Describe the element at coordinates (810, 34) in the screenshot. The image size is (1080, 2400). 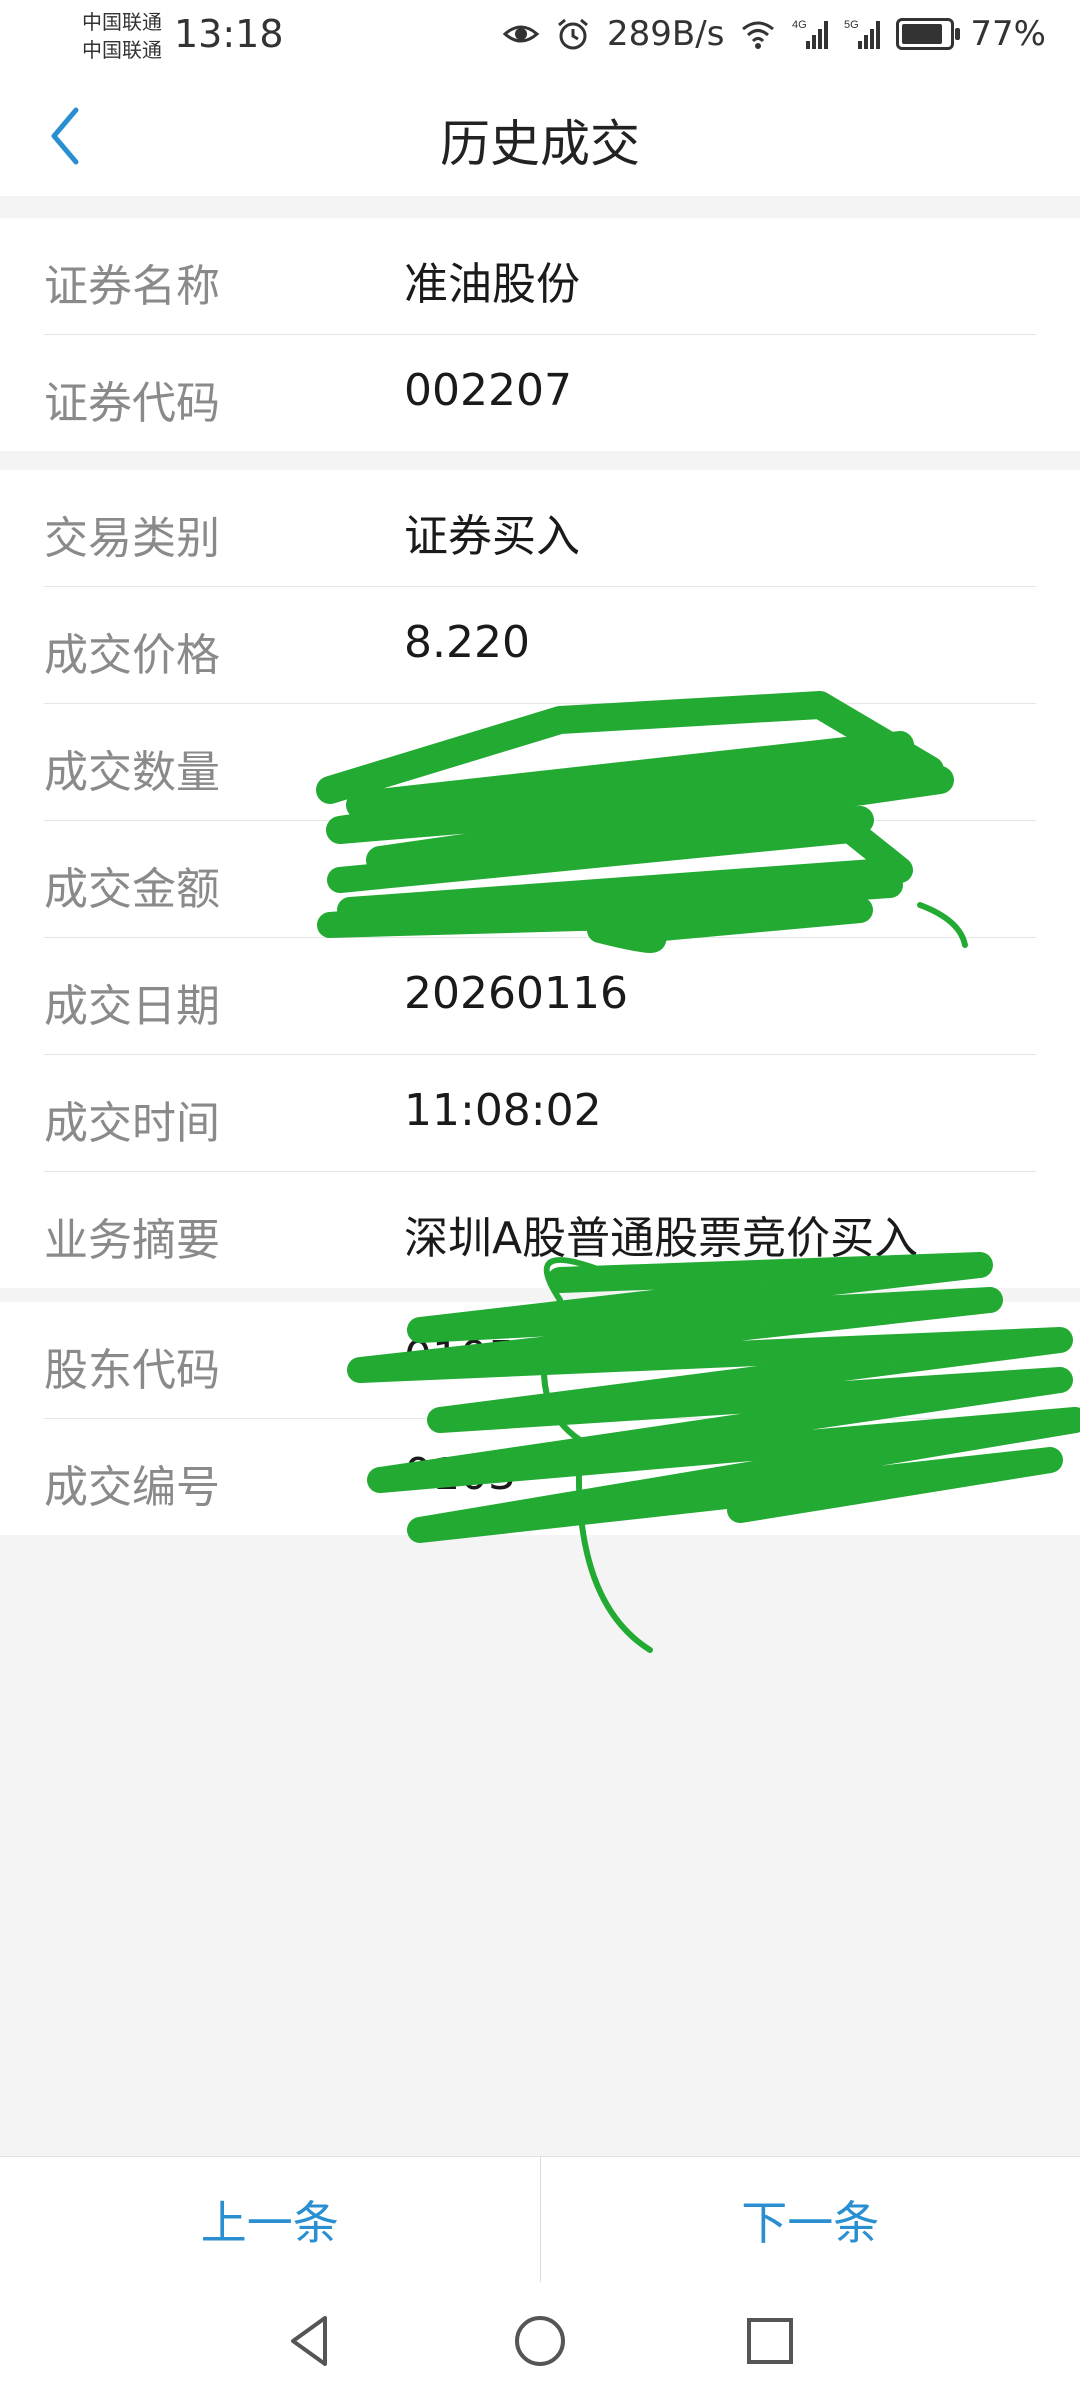
I see `signal-4g-icon: 4G` at that location.